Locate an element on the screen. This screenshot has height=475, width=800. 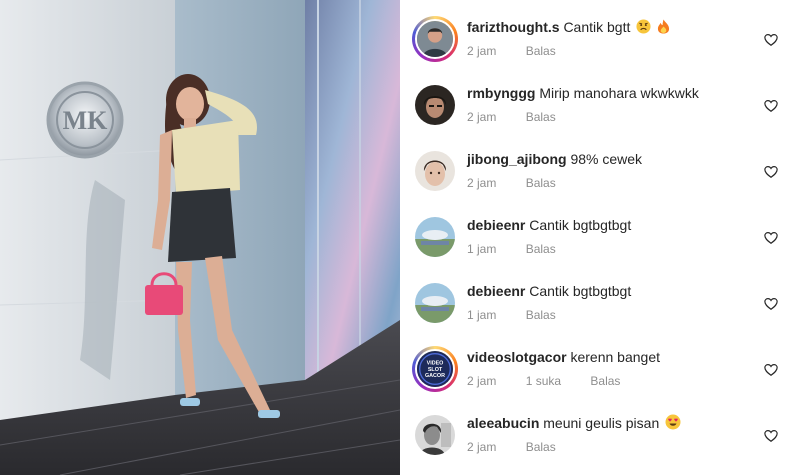
comment-body: Cantik bgtt is located at coordinates (597, 27).